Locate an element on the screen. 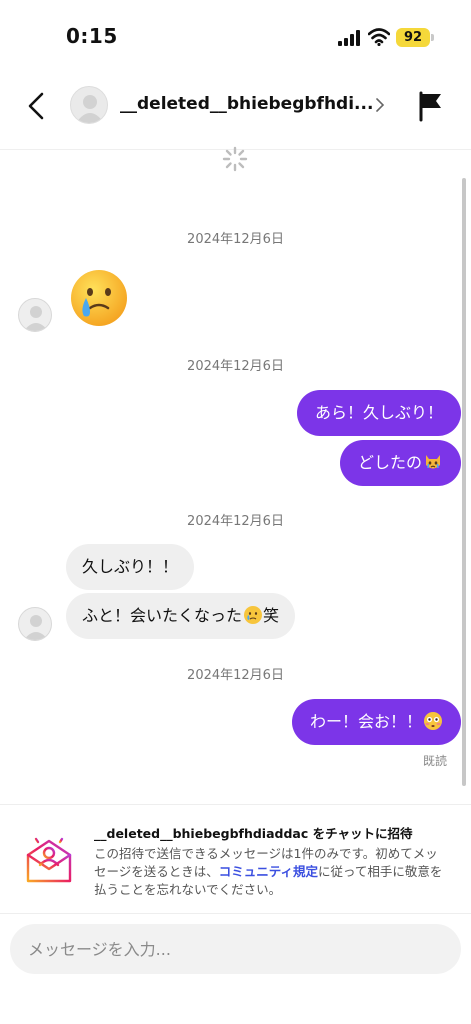  community-guidelines-link: コミュニティ規定 is located at coordinates (268, 871).